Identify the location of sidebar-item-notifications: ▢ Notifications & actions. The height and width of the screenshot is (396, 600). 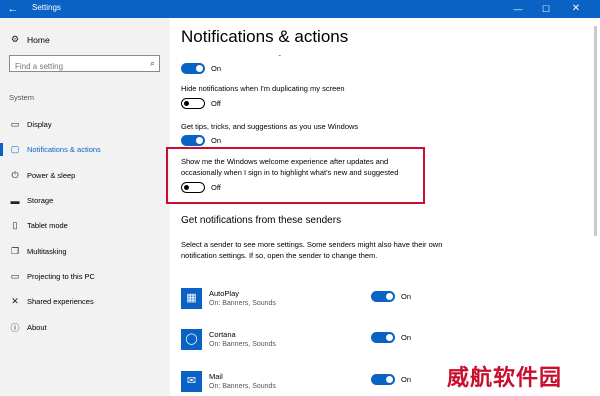
(85, 149).